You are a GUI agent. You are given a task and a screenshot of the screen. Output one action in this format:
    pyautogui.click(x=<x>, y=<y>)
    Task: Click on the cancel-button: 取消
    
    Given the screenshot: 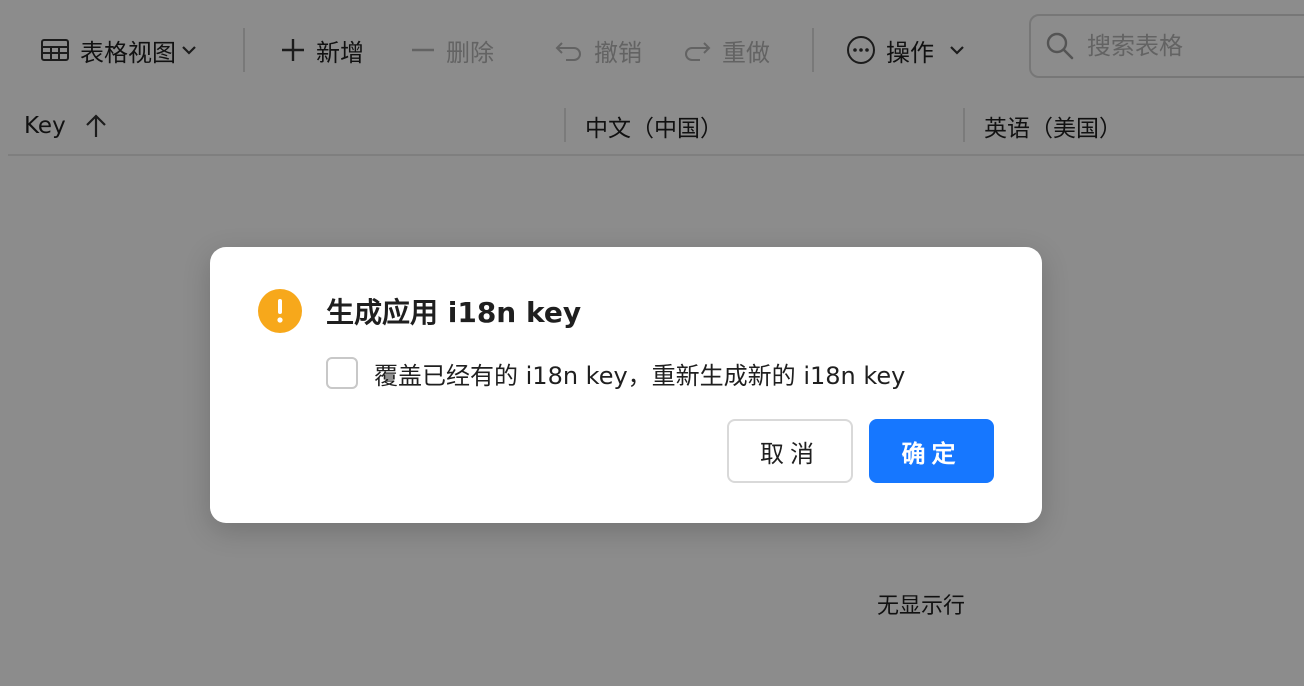 What is the action you would take?
    pyautogui.click(x=790, y=451)
    